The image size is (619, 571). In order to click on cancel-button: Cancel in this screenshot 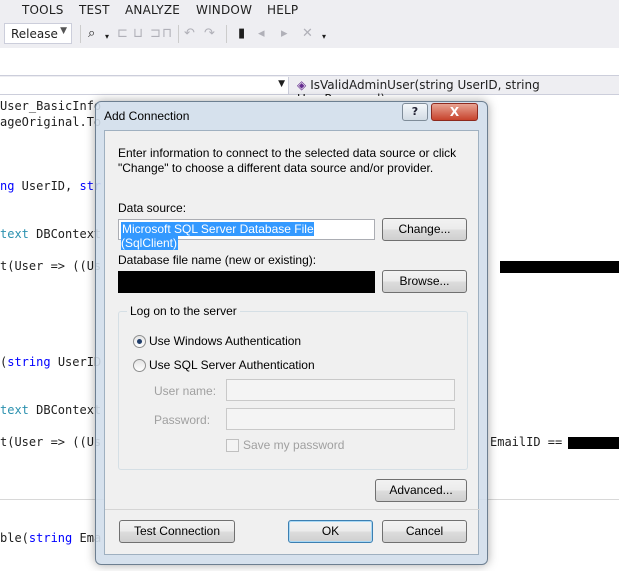, I will do `click(424, 531)`.